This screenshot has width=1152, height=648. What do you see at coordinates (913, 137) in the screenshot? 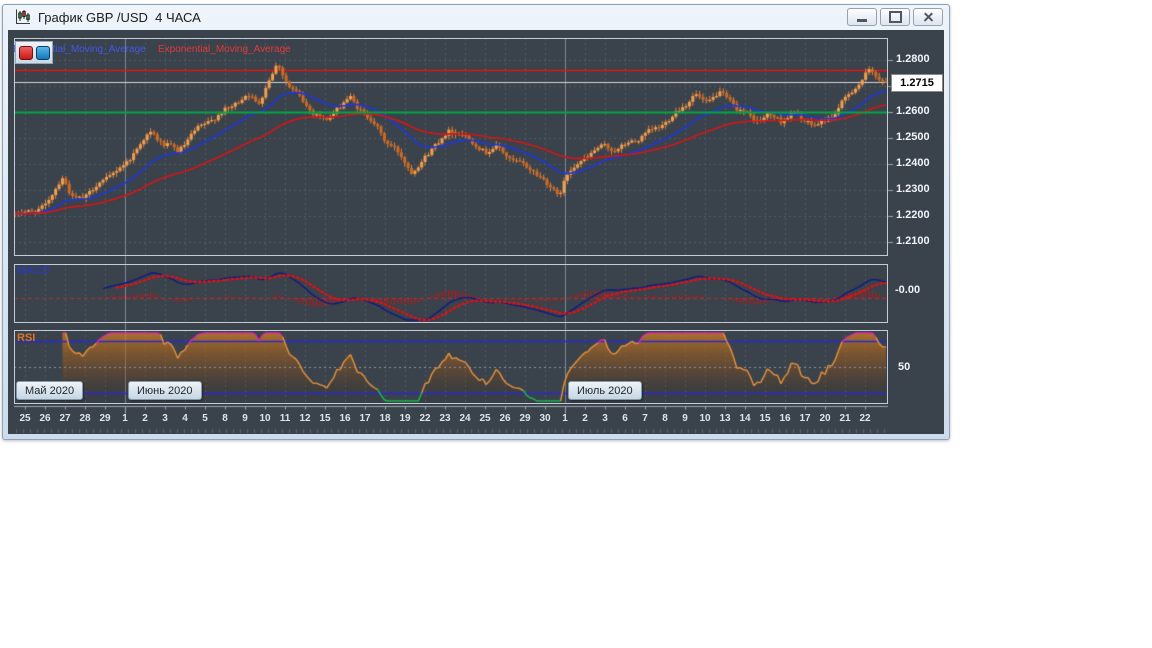
I see `y-axis-label: 1.2500` at bounding box center [913, 137].